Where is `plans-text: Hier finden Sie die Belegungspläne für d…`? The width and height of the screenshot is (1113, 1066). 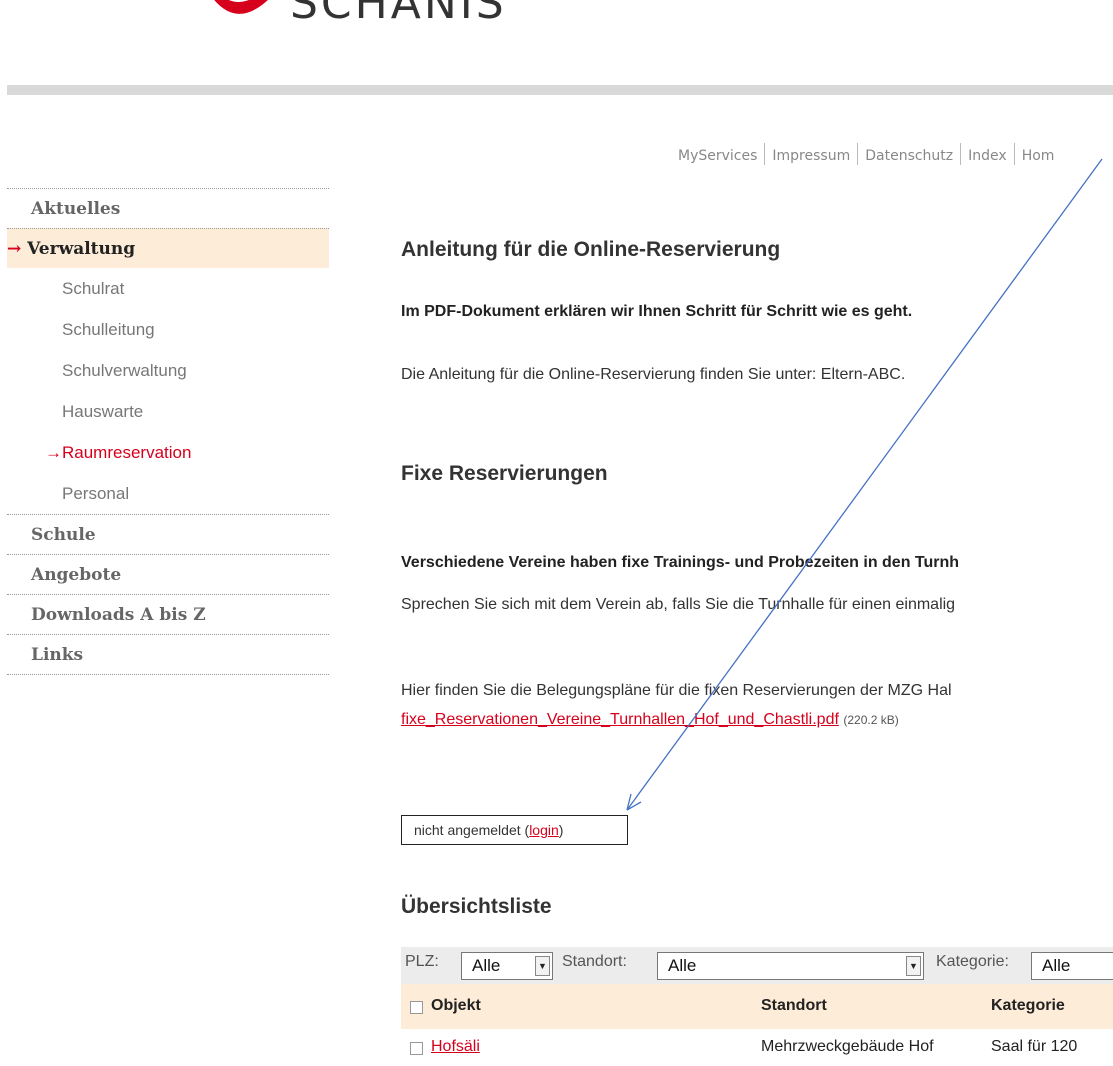 plans-text: Hier finden Sie die Belegungspläne für d… is located at coordinates (676, 690).